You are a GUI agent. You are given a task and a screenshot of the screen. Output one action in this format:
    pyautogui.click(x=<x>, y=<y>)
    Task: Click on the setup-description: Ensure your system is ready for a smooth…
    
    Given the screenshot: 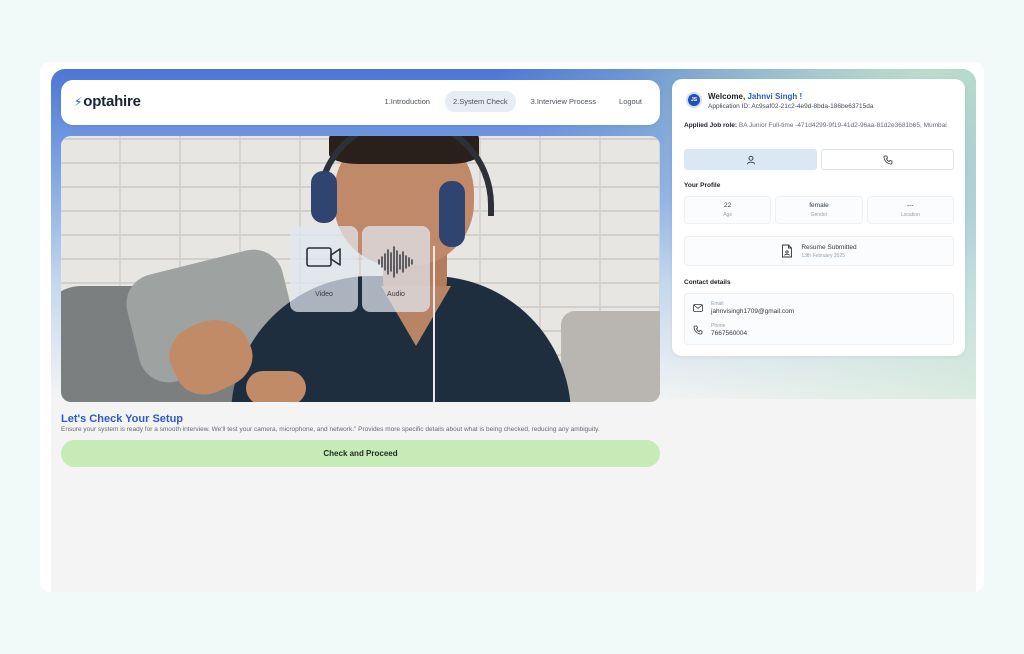 What is the action you would take?
    pyautogui.click(x=330, y=429)
    